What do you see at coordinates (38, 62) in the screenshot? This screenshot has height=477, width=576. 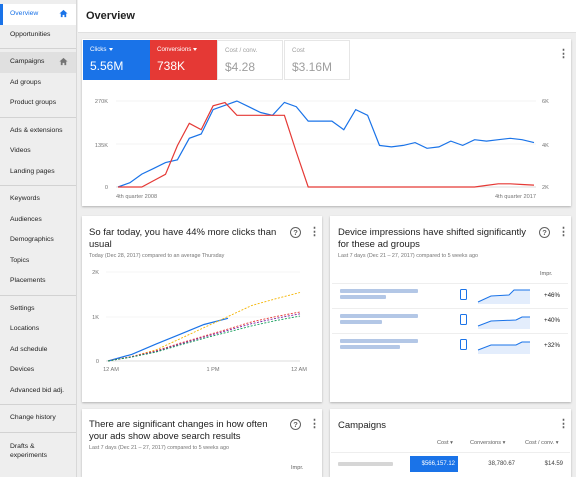 I see `sidebar-item-campaigns: Campaigns` at bounding box center [38, 62].